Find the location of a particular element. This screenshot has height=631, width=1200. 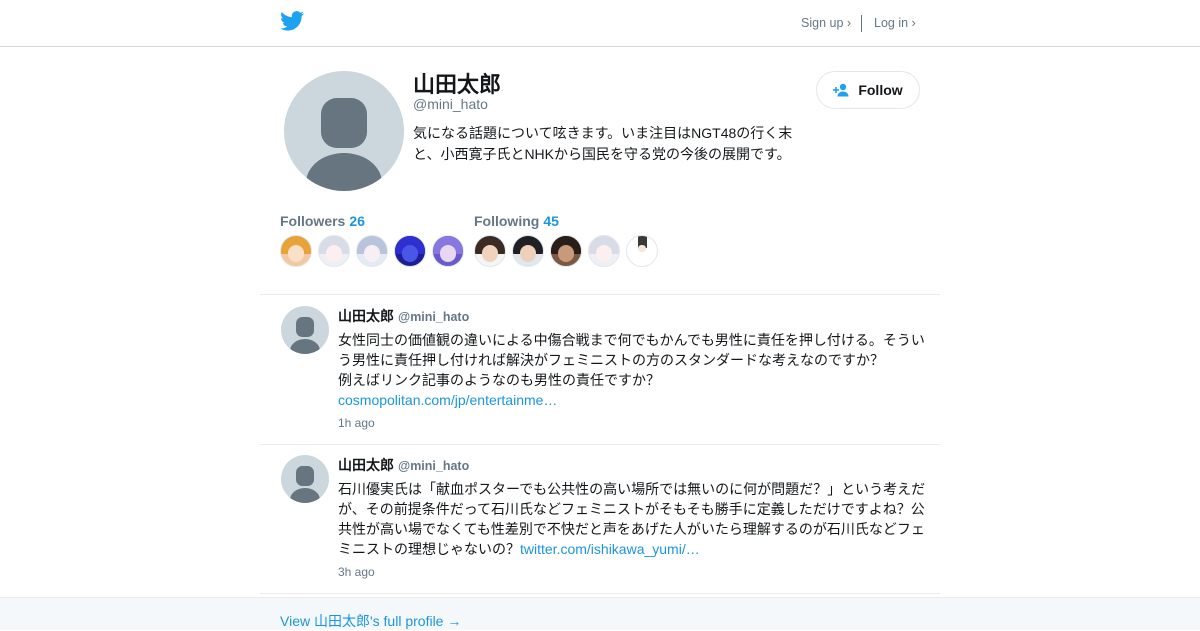

twitter-bird-icon is located at coordinates (292, 21).